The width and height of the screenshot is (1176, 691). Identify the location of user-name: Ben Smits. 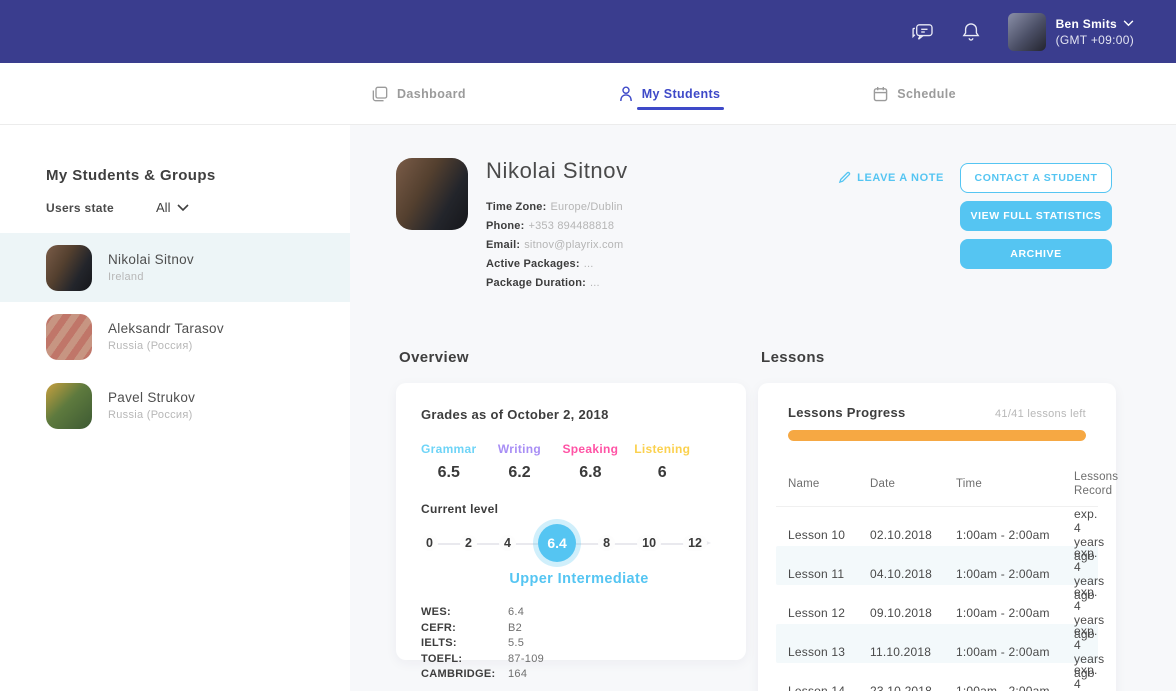
(1086, 23).